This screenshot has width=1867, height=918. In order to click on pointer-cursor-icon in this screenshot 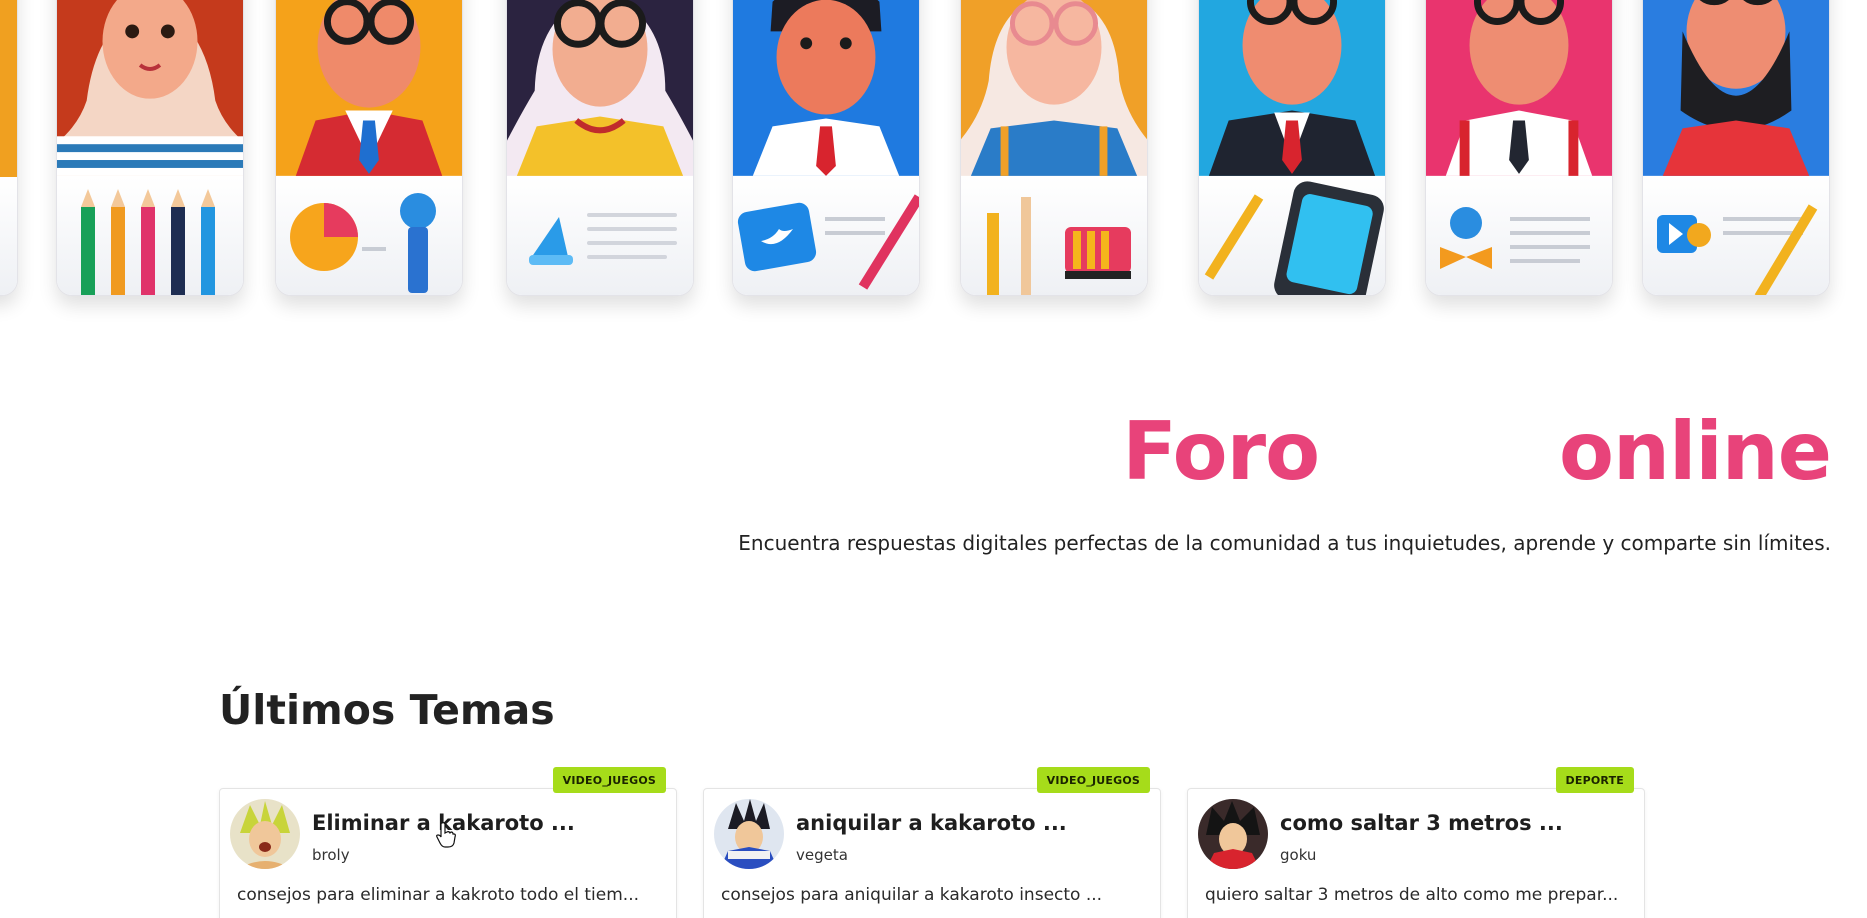, I will do `click(446, 835)`.